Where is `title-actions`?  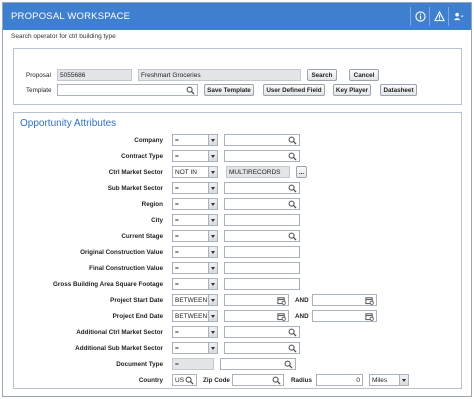
title-actions is located at coordinates (438, 16).